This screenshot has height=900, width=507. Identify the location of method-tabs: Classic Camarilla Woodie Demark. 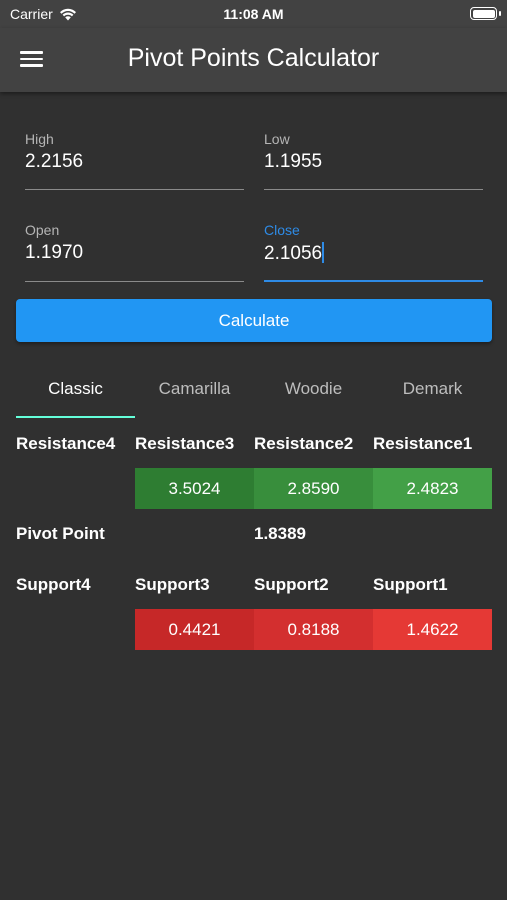
(254, 393).